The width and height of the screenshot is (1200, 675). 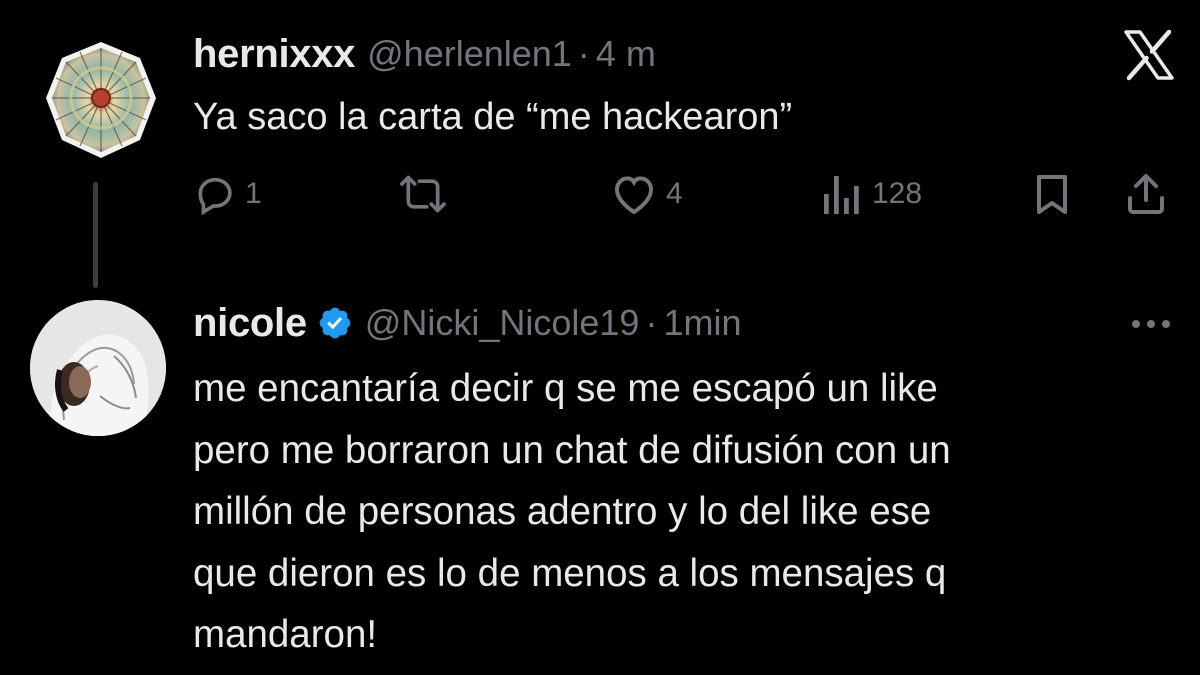 I want to click on reply-button: 1, so click(x=227, y=194).